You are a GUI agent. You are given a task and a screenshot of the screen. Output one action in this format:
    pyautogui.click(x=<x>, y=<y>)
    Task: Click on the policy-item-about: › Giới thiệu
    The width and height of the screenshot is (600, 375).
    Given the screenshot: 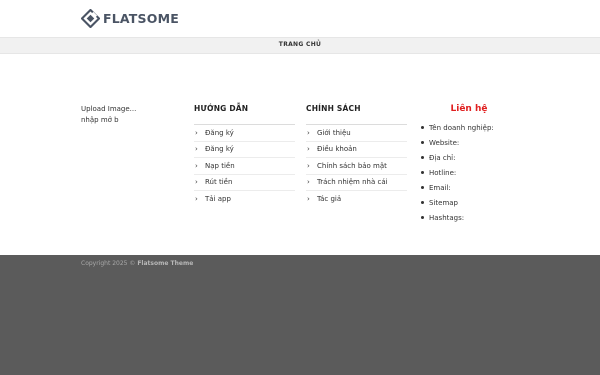 What is the action you would take?
    pyautogui.click(x=356, y=133)
    